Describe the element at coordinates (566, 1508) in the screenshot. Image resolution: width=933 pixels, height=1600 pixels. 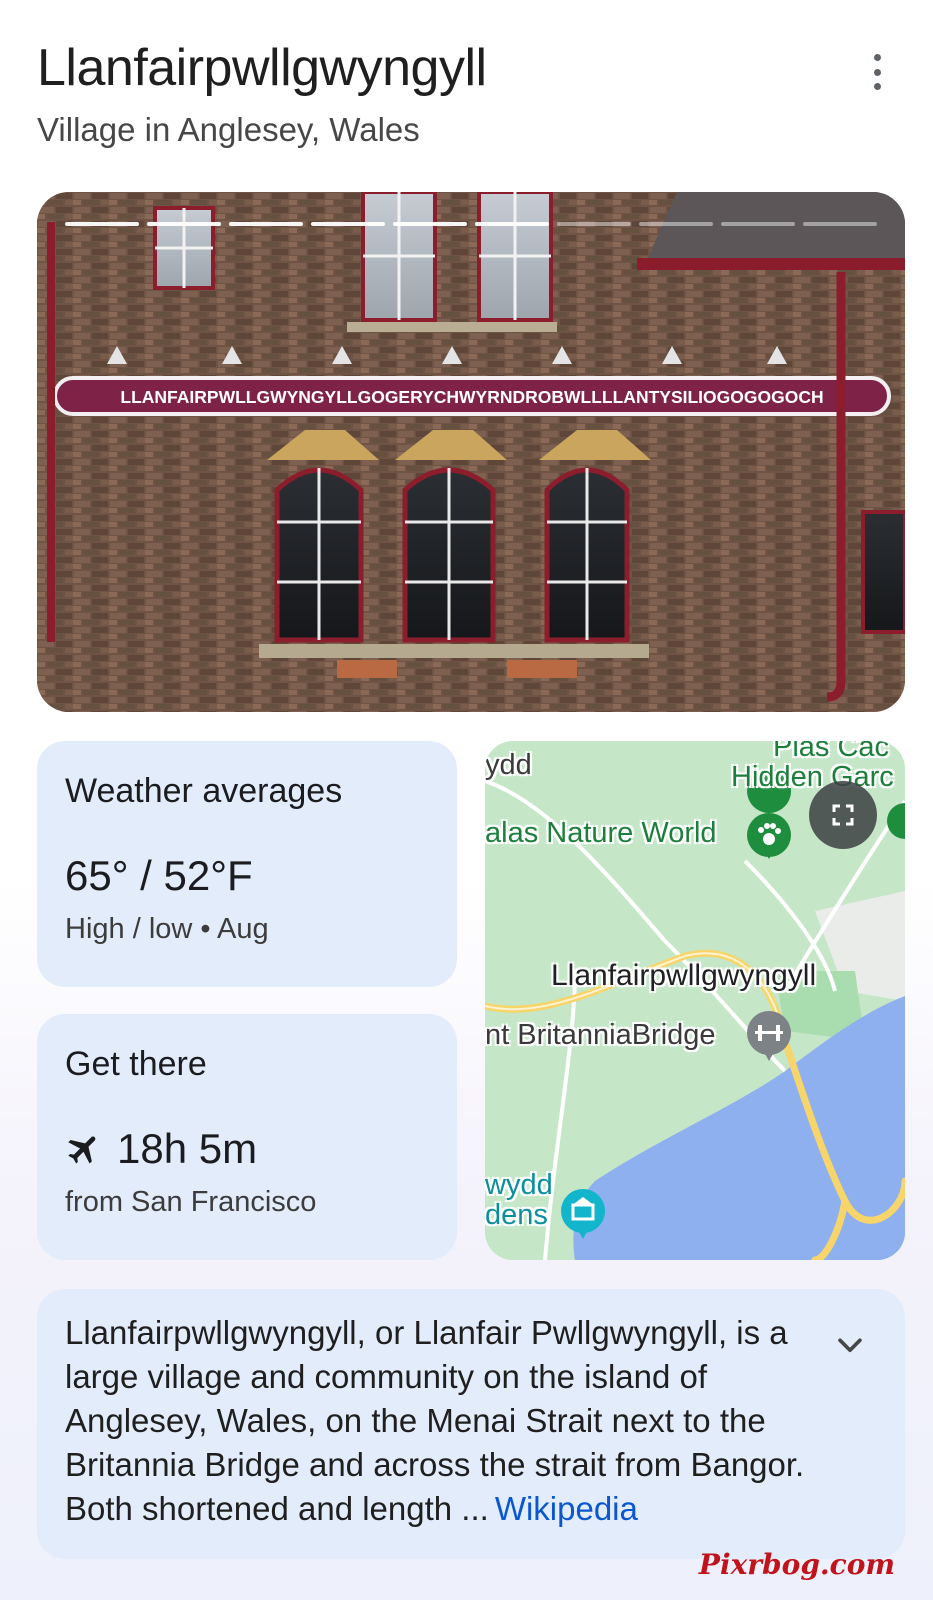
I see `wikipedia-link: Wikipedia` at that location.